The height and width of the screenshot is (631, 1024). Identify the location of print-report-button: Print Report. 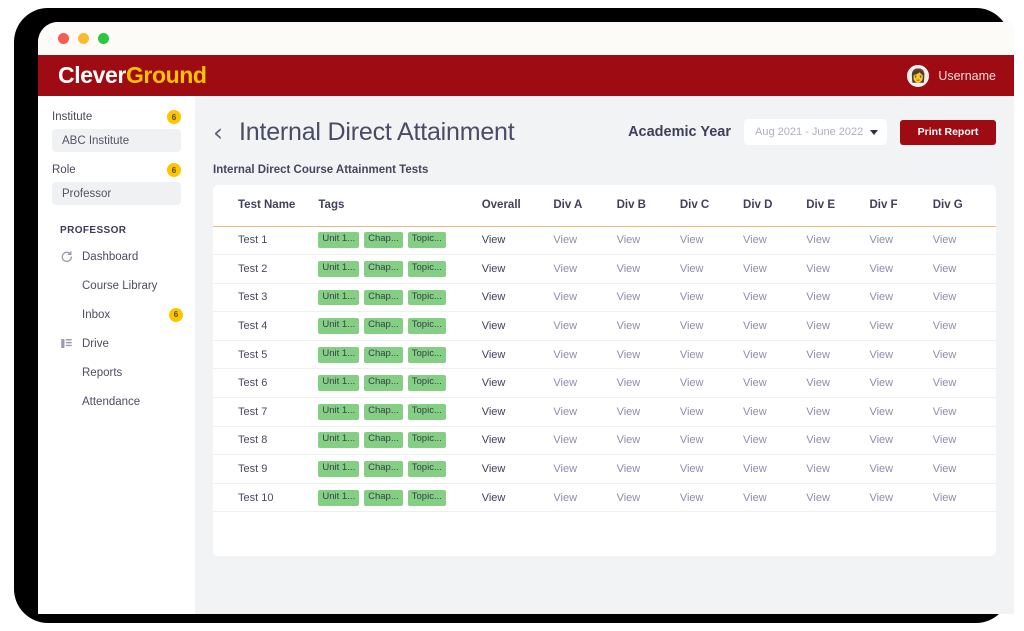
(948, 132).